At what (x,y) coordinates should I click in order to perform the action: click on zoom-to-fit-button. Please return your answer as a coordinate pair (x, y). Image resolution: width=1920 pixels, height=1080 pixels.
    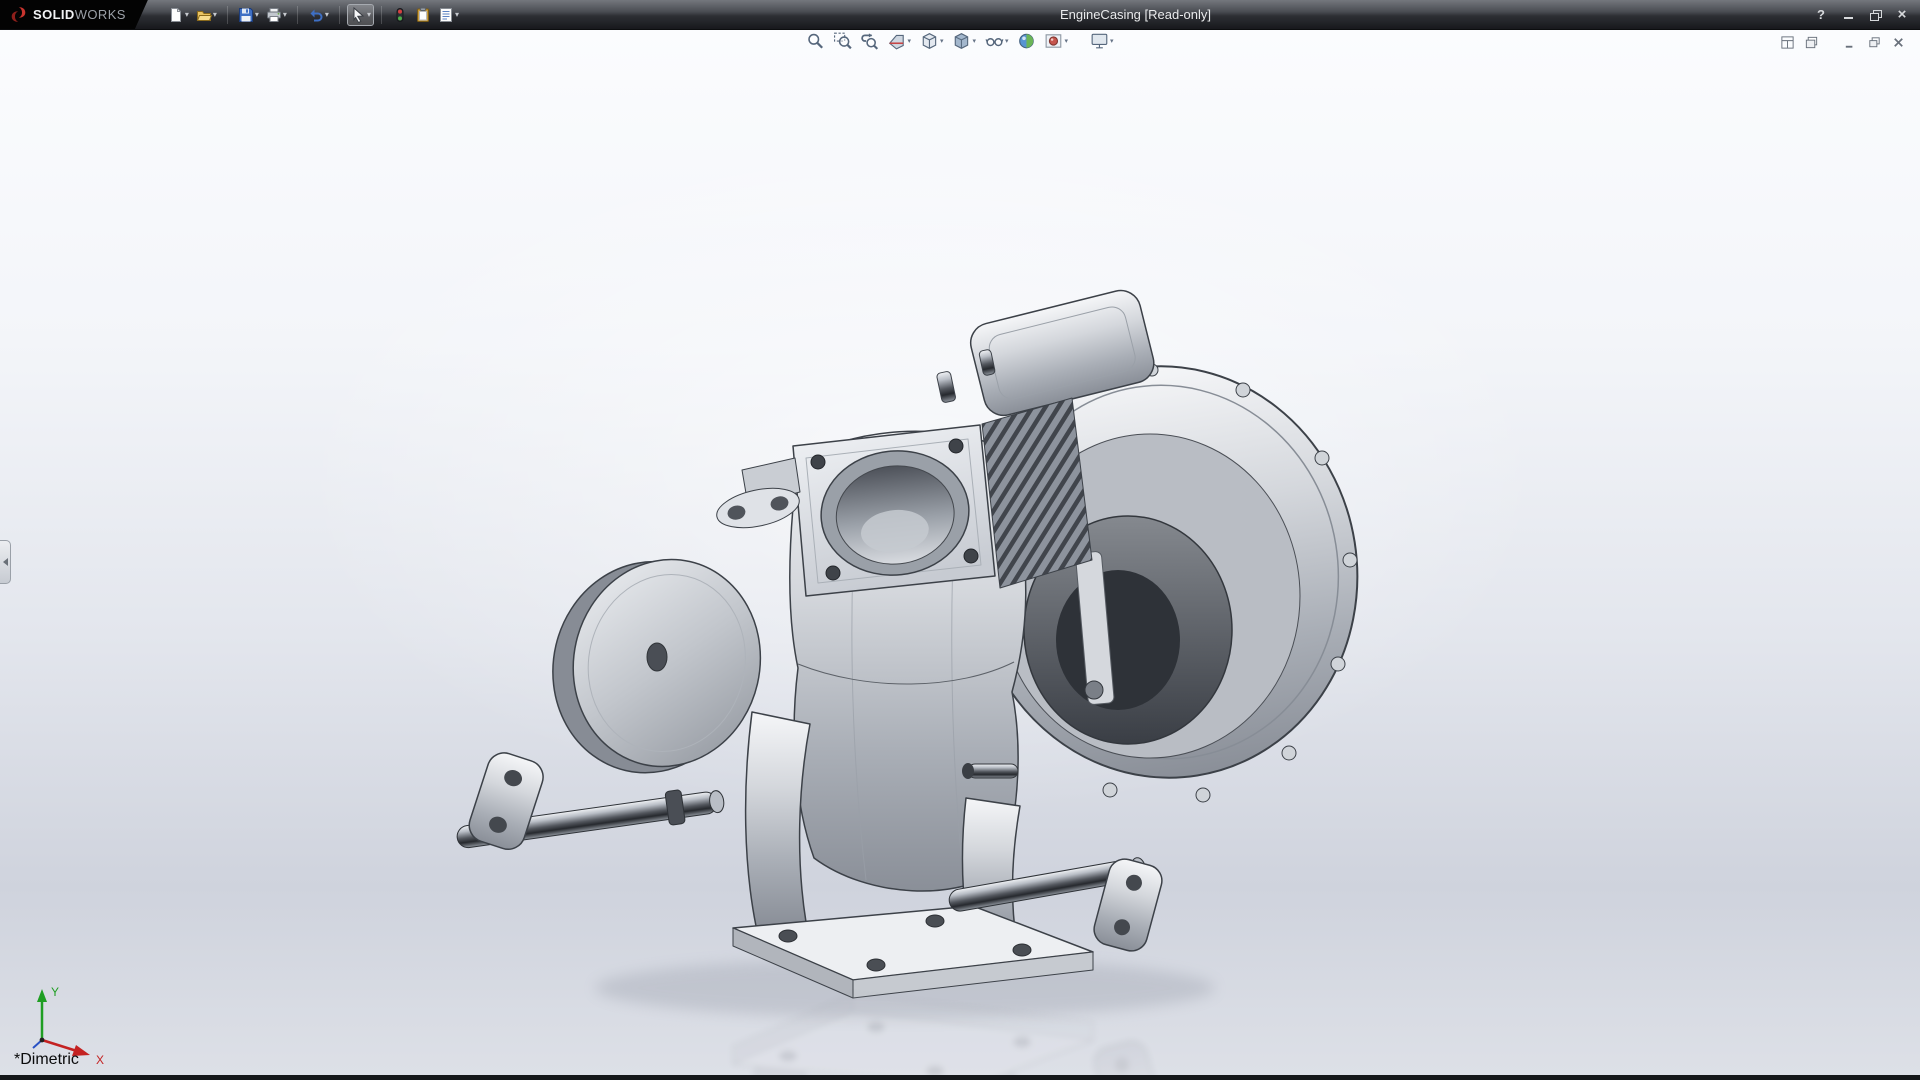
    Looking at the image, I should click on (815, 41).